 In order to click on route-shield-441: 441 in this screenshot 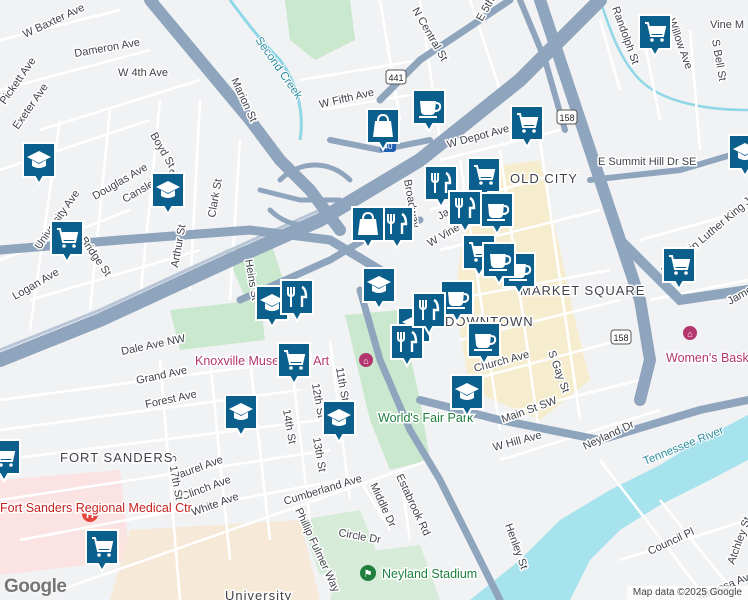, I will do `click(396, 77)`.